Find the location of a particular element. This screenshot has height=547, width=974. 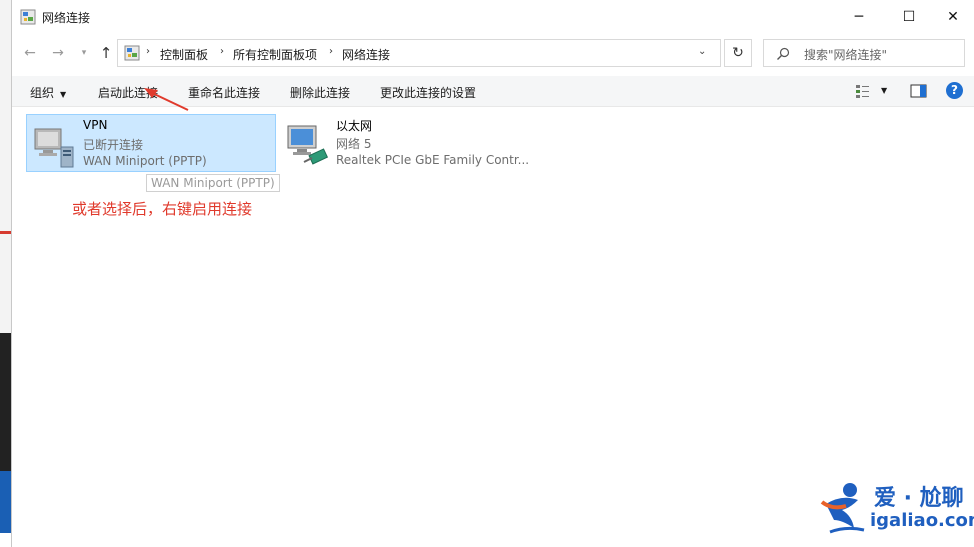

connection-device: WAN Miniport (PPTP) is located at coordinates (145, 161).